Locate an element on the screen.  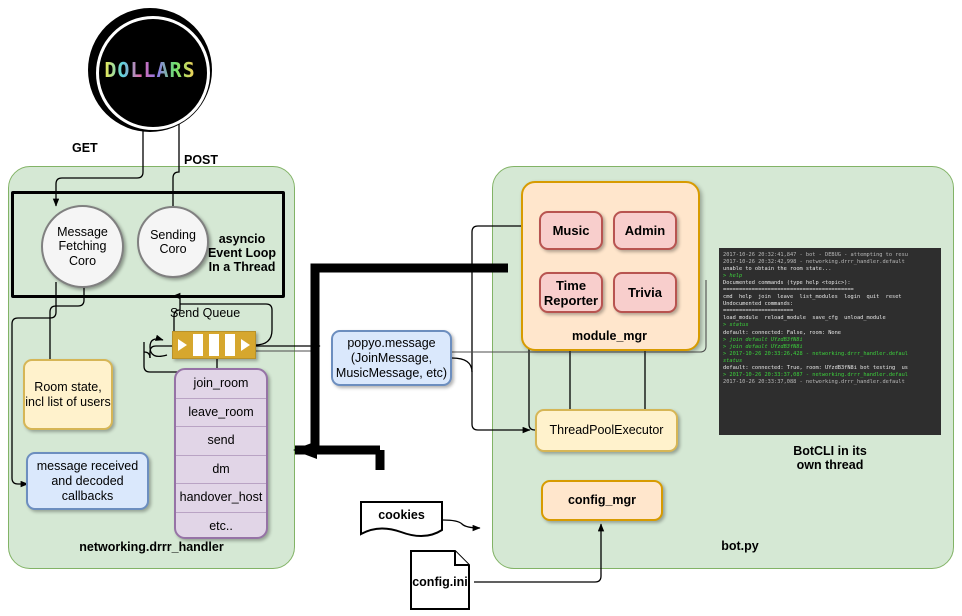
api-method-join-room: join_room is located at coordinates (221, 384).